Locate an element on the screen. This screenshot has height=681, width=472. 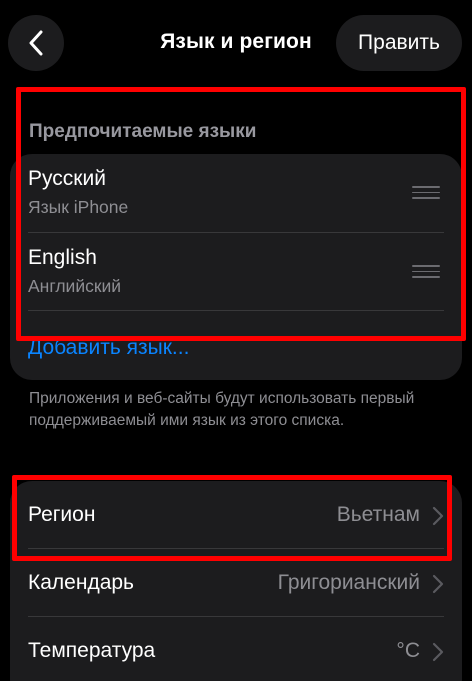
setting-row-calendar: Календарь Григорианский is located at coordinates (236, 582).